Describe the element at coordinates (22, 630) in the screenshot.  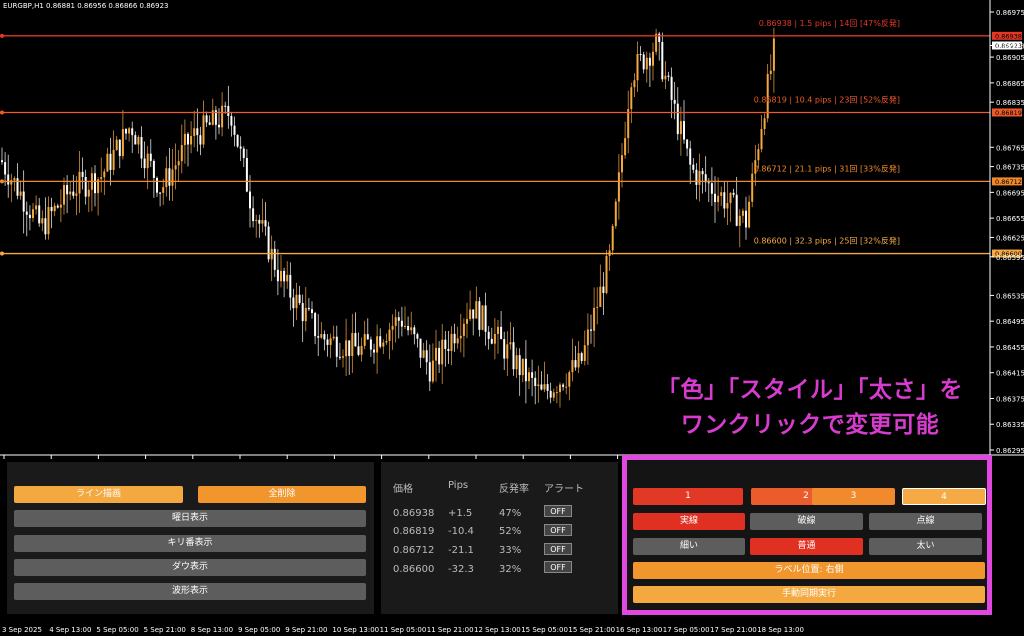
I see `time-tick-label: 3 Sep 2025` at that location.